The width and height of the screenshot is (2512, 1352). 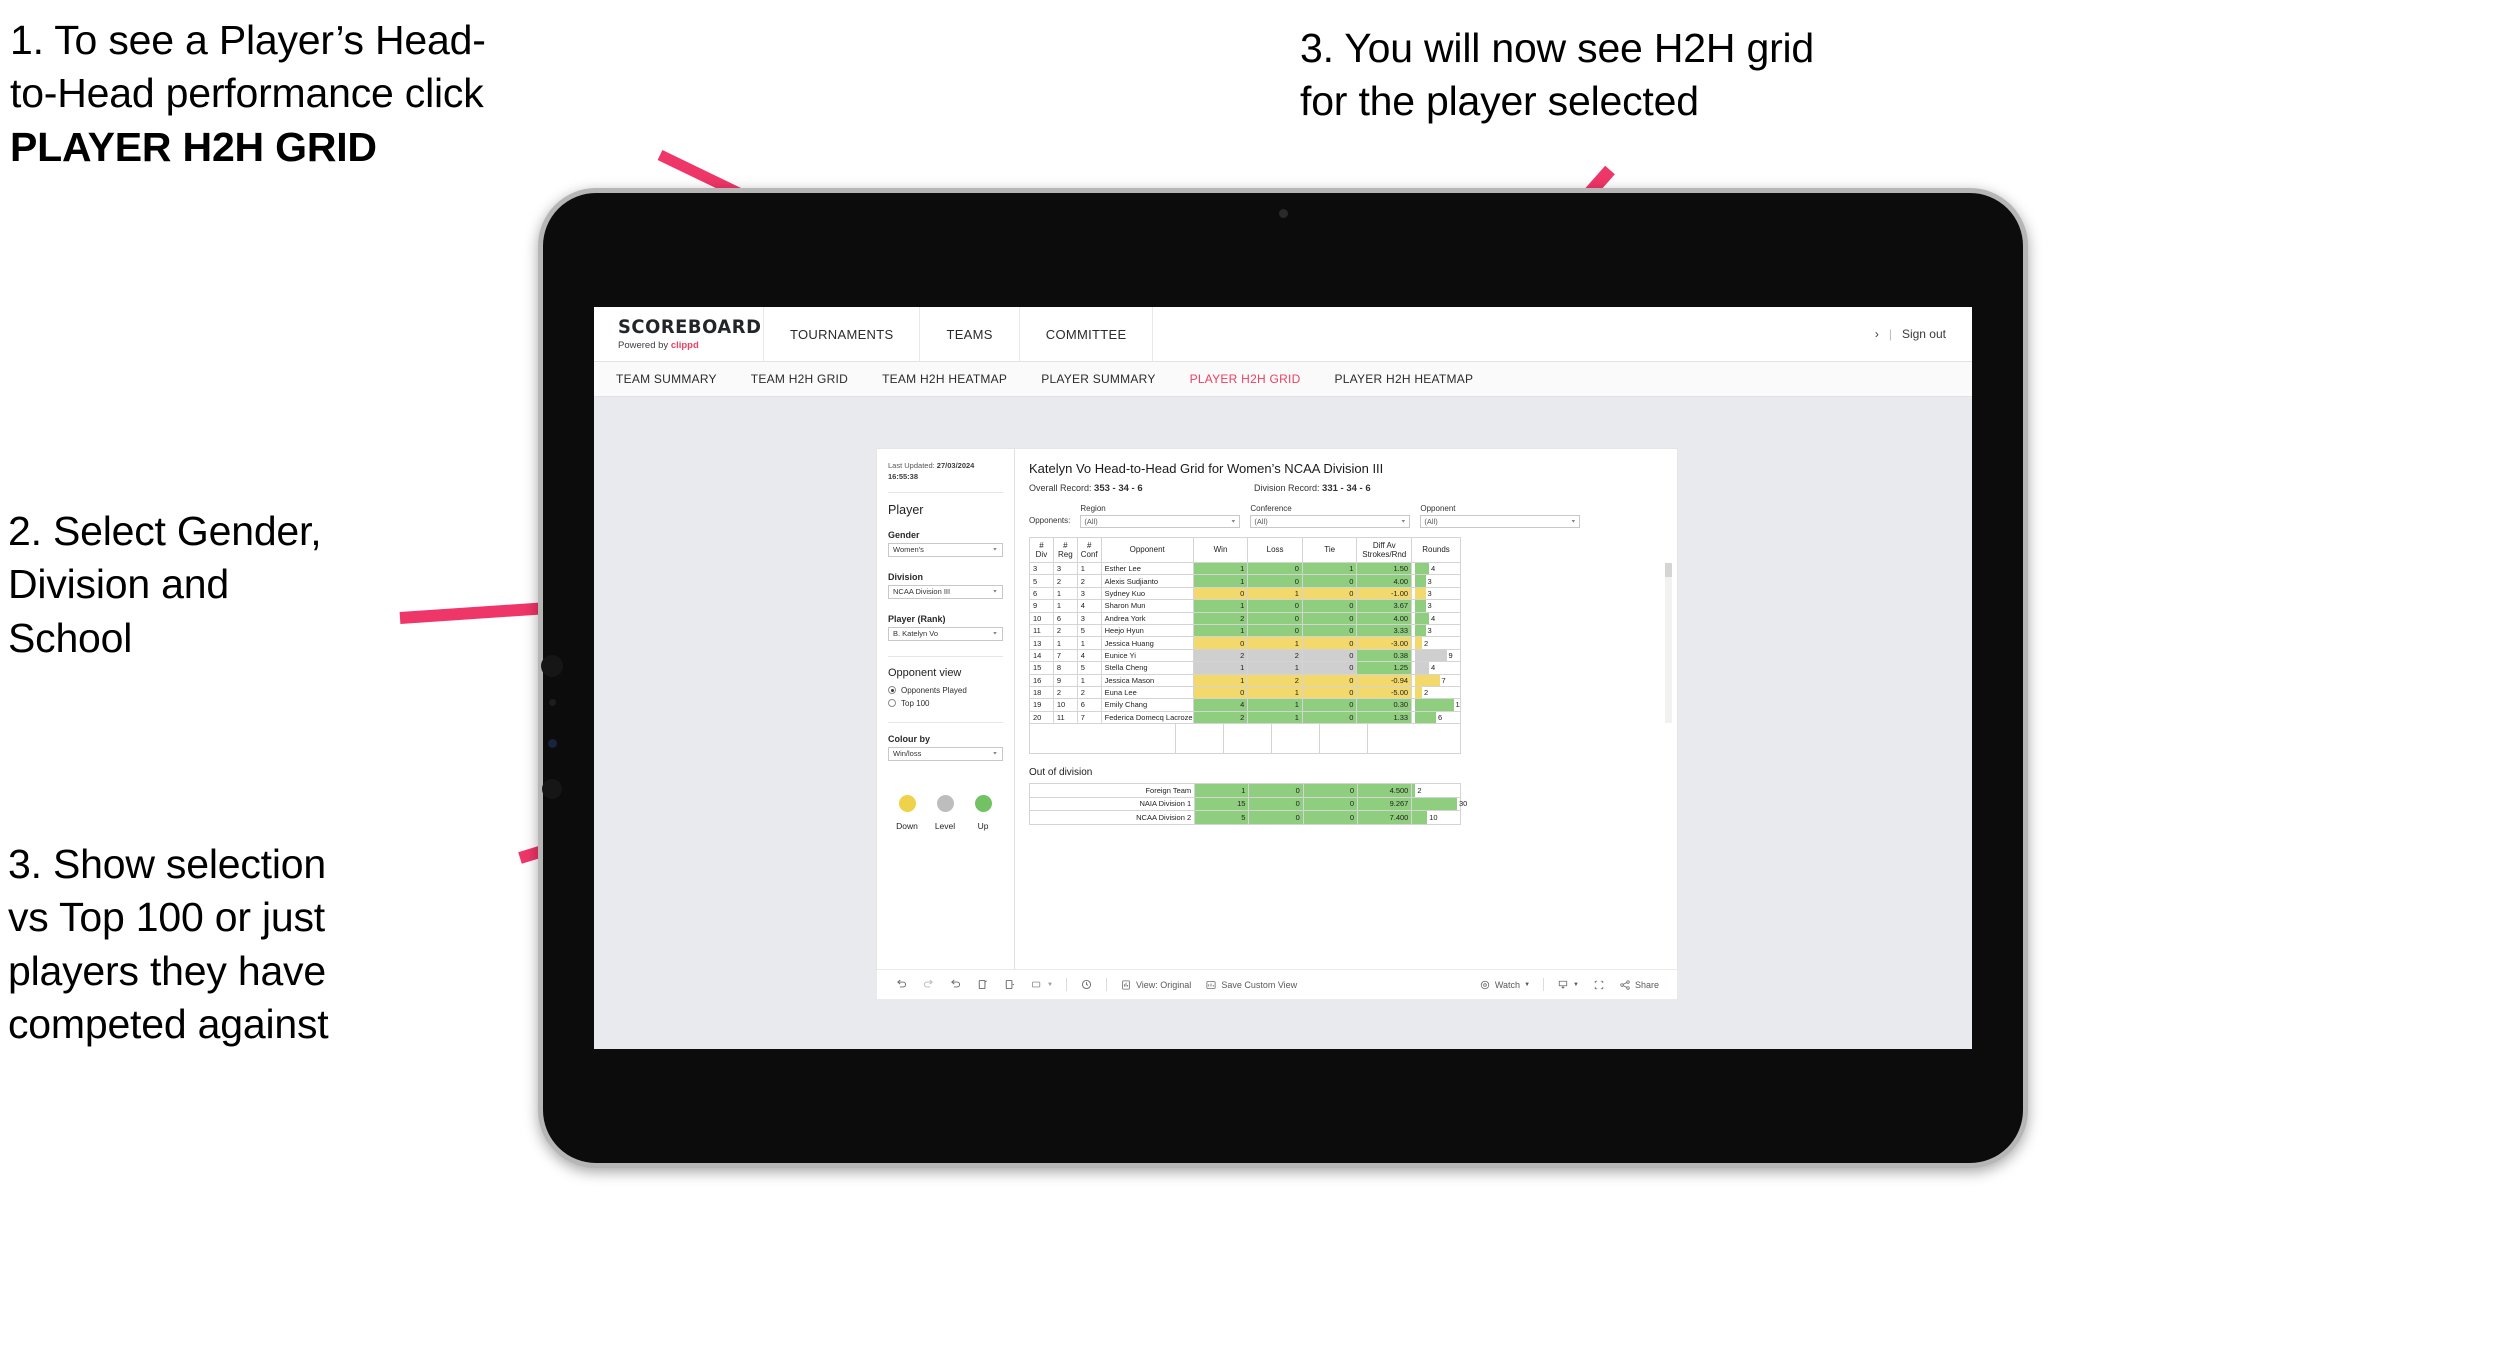 What do you see at coordinates (1245, 739) in the screenshot?
I see `grid-blank-strip` at bounding box center [1245, 739].